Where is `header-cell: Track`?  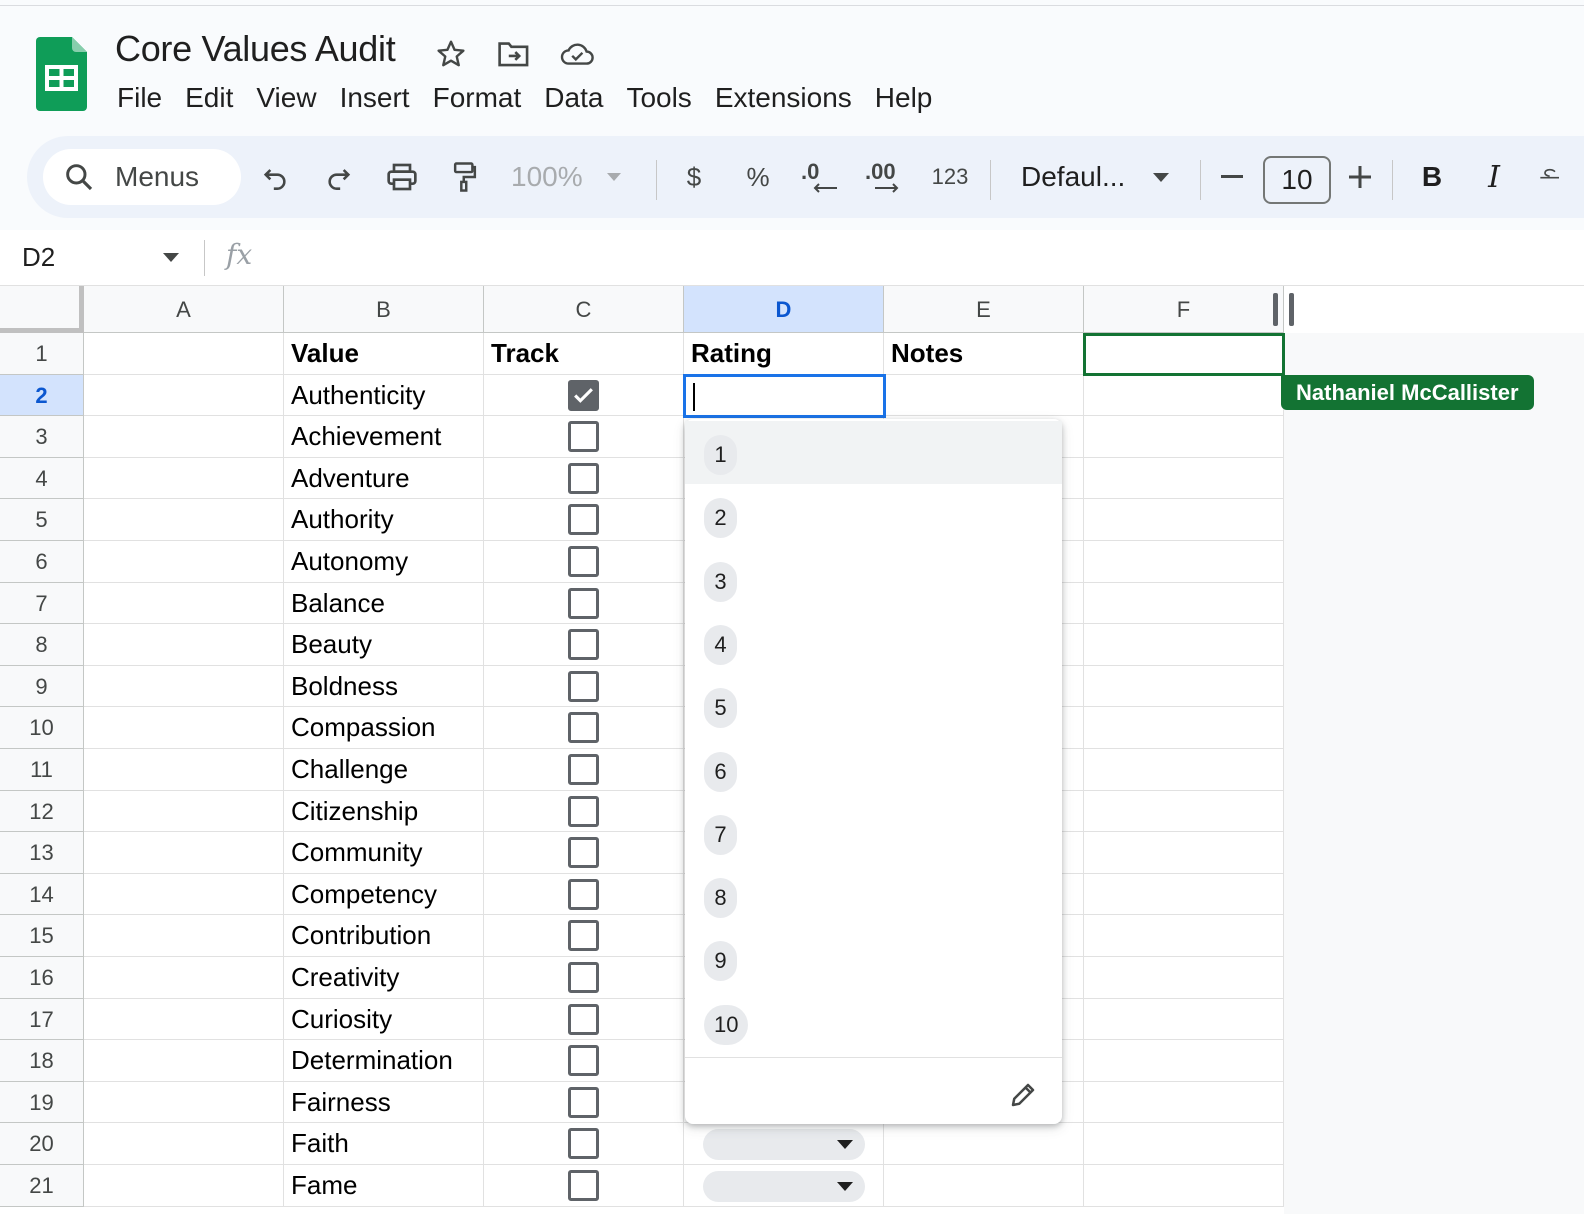 header-cell: Track is located at coordinates (584, 354).